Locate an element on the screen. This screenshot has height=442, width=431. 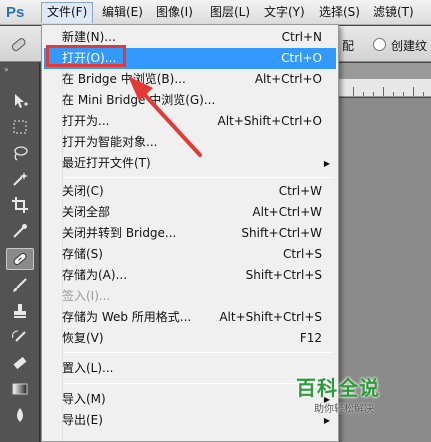
healing-brush-tool-icon is located at coordinates (20, 259).